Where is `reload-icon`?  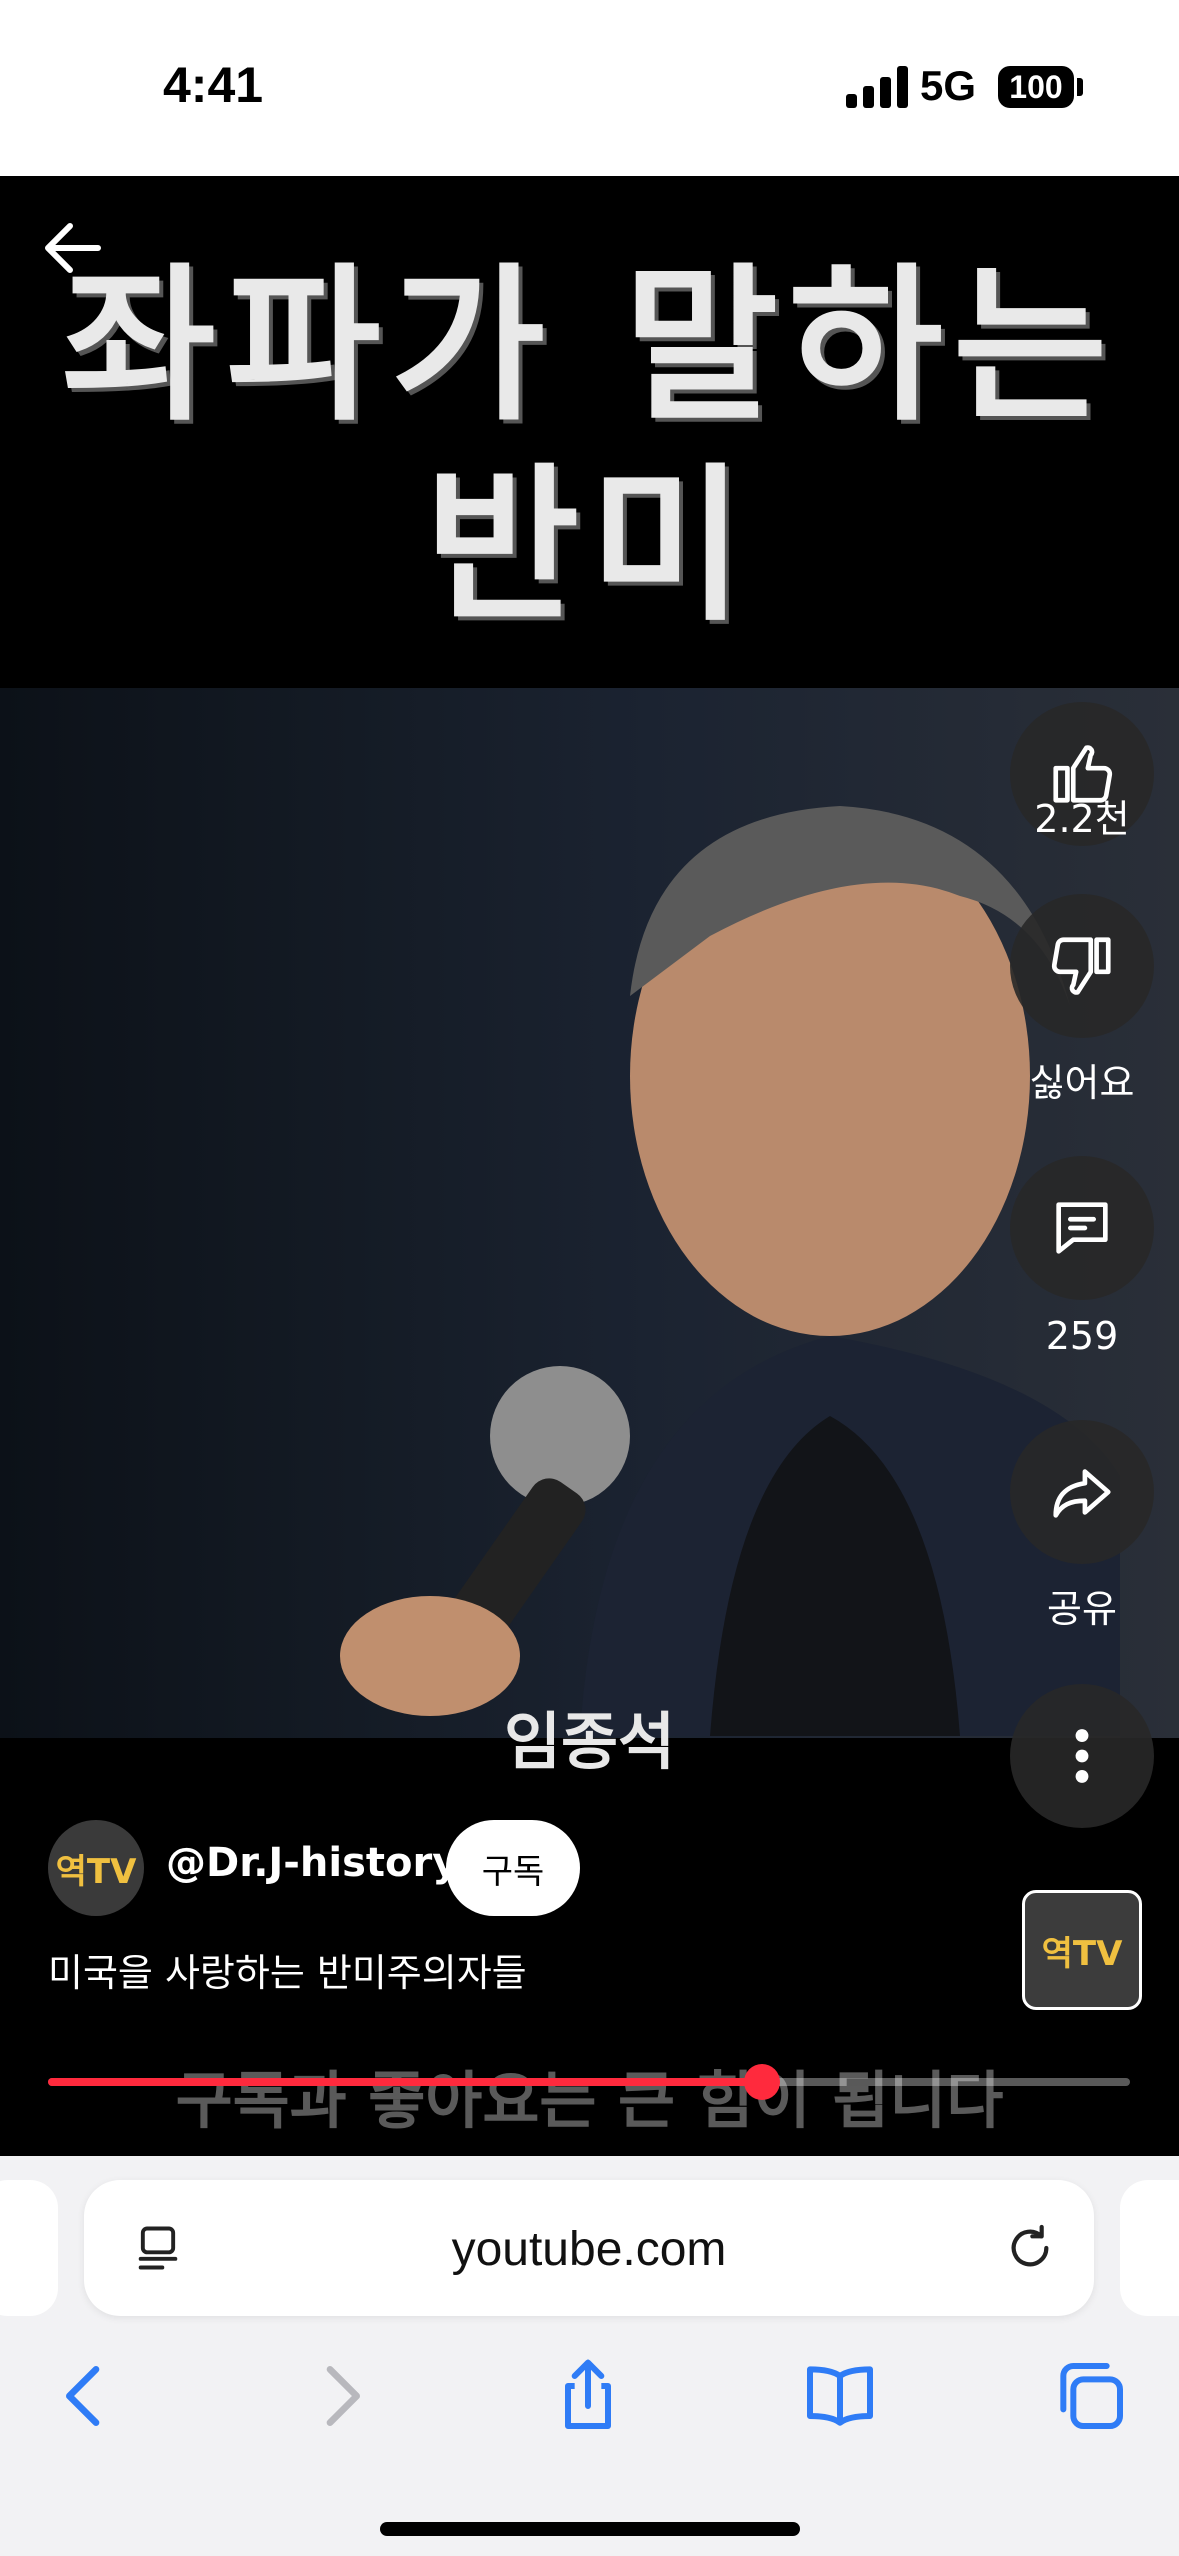 reload-icon is located at coordinates (1030, 2248).